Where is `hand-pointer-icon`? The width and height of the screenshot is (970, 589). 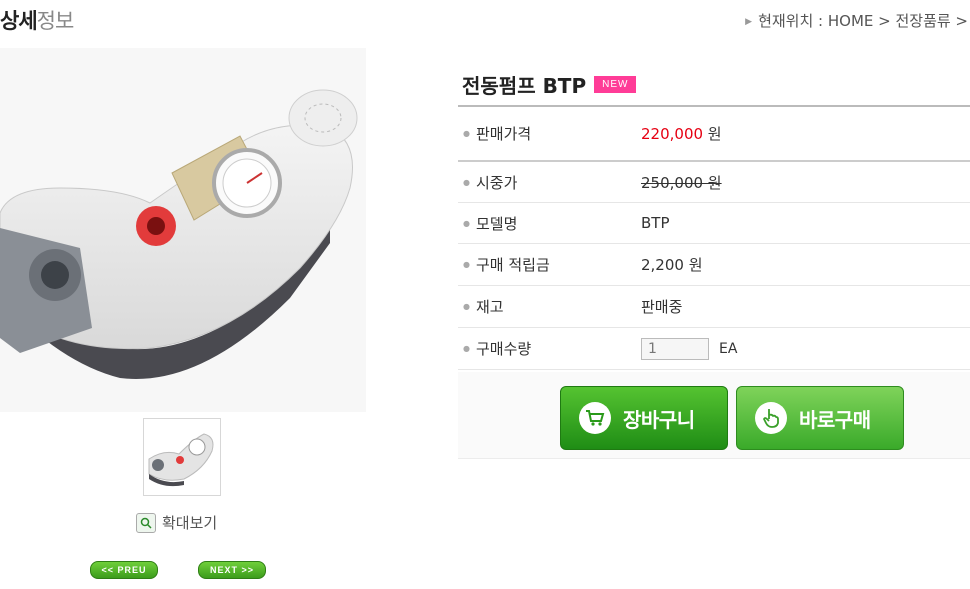
hand-pointer-icon is located at coordinates (771, 418).